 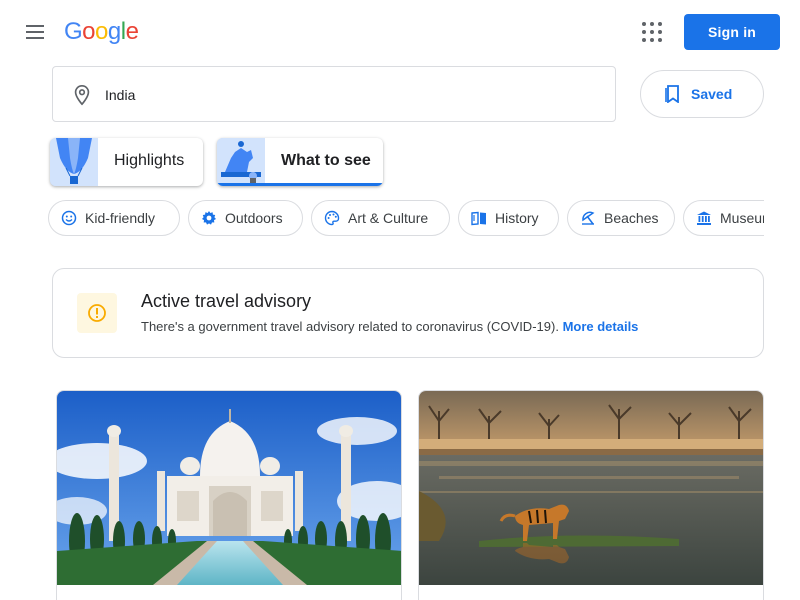 What do you see at coordinates (69, 218) in the screenshot?
I see `smiley-icon` at bounding box center [69, 218].